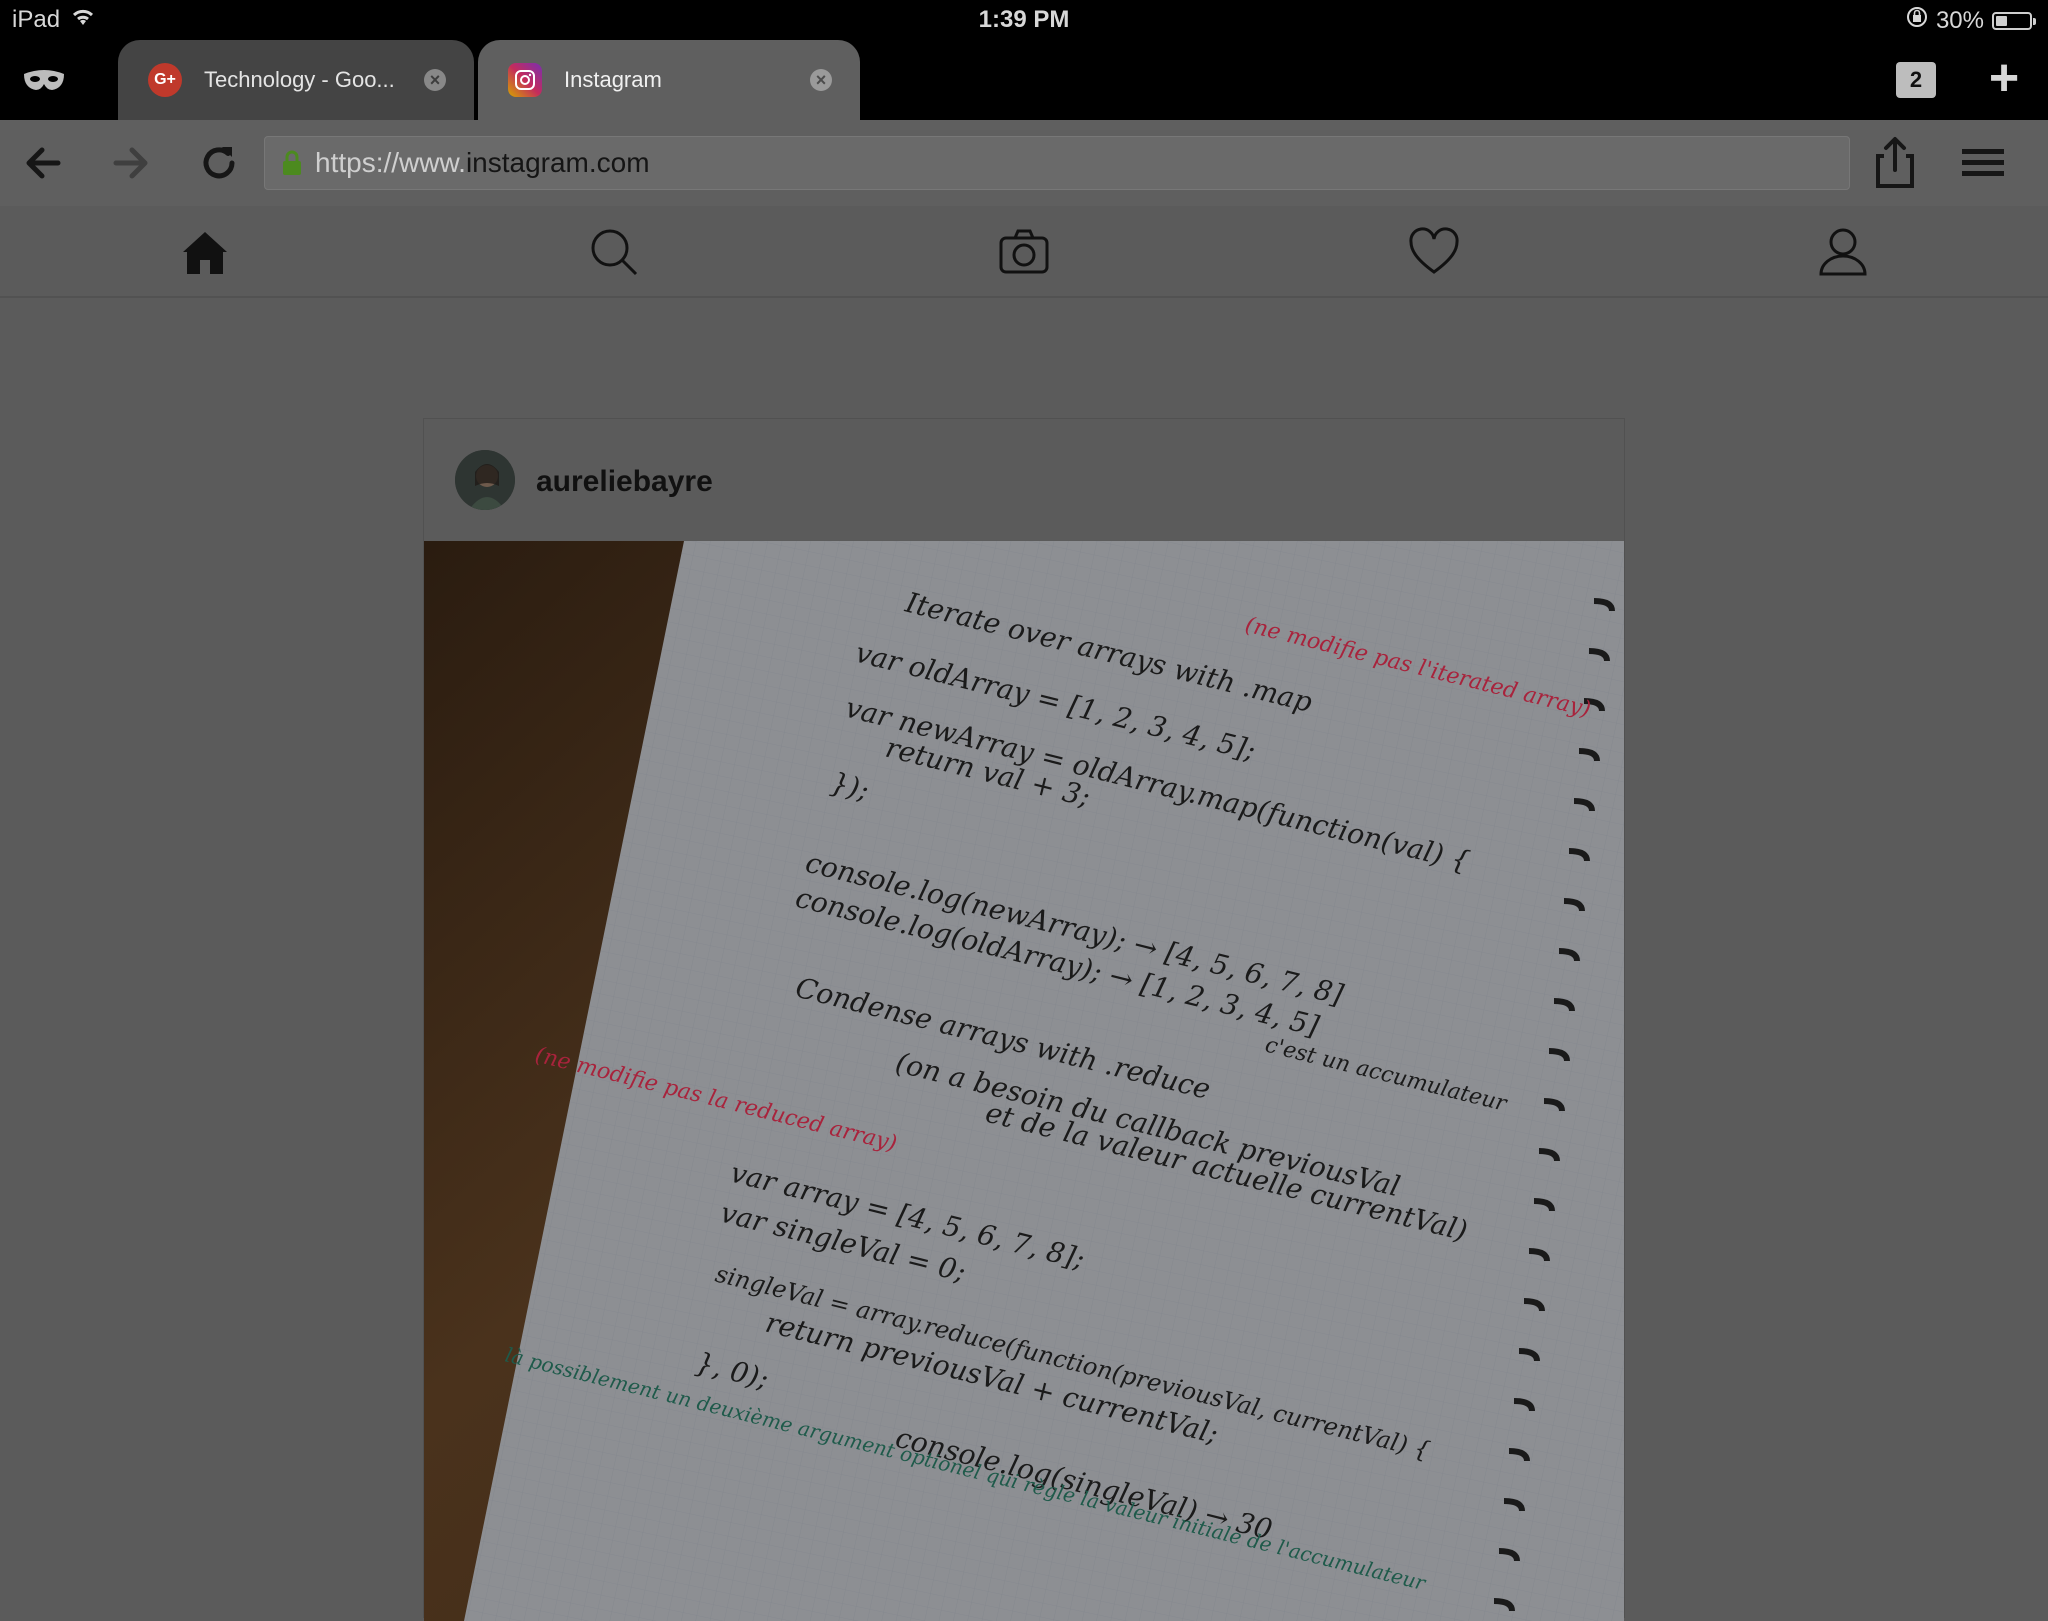 Image resolution: width=2048 pixels, height=1621 pixels. I want to click on url-text: https://www.instagram.com, so click(482, 162).